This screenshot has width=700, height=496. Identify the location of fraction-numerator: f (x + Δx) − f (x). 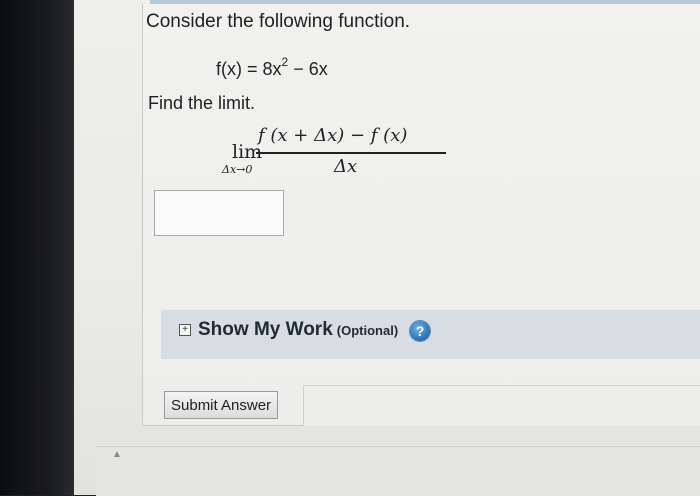
(333, 135).